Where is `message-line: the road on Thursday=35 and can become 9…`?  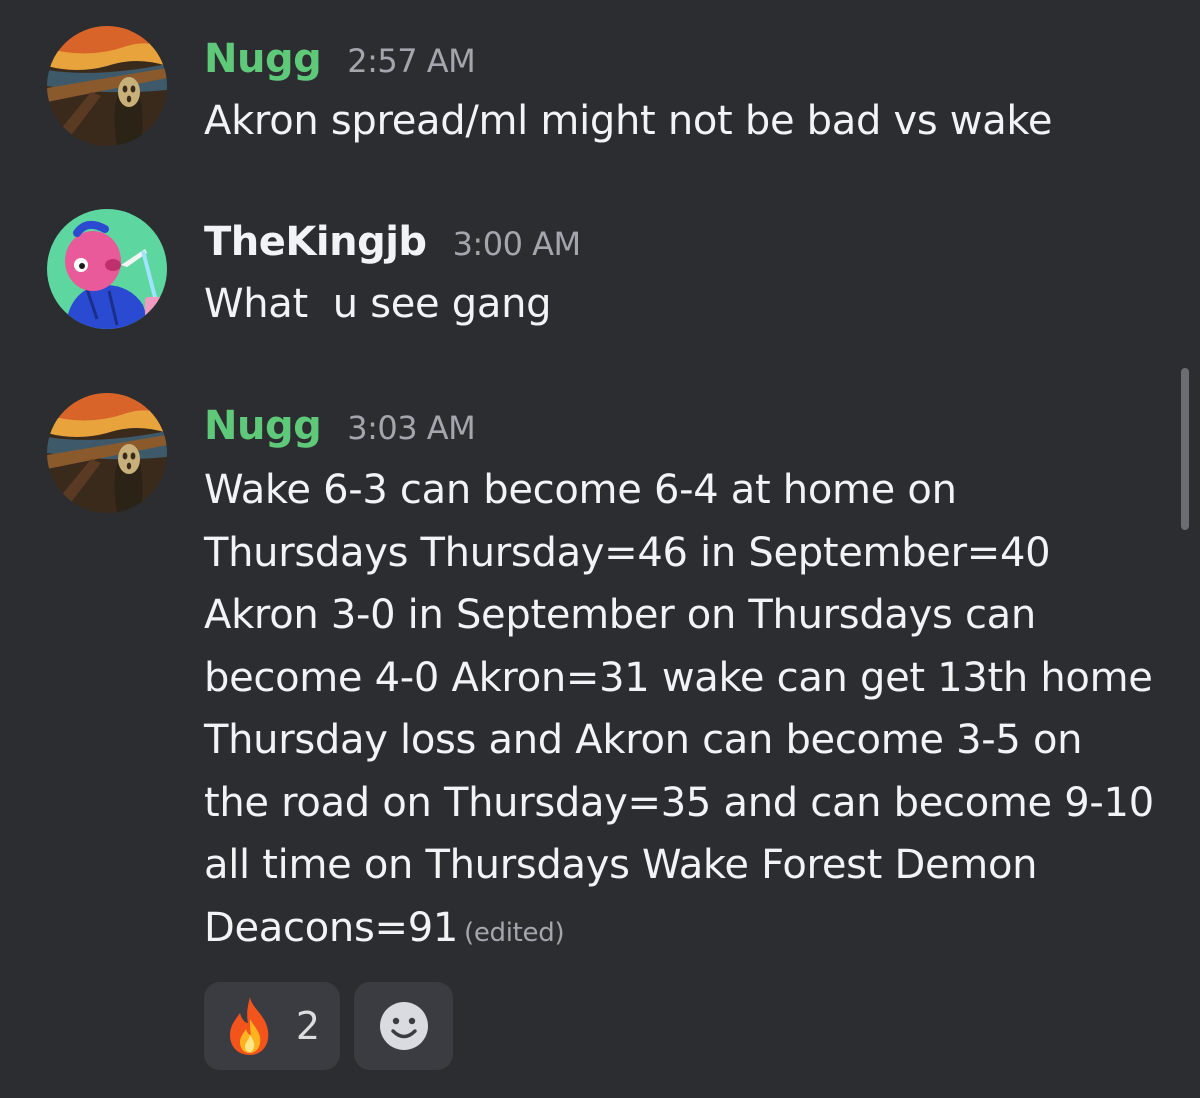 message-line: the road on Thursday=35 and can become 9… is located at coordinates (679, 802).